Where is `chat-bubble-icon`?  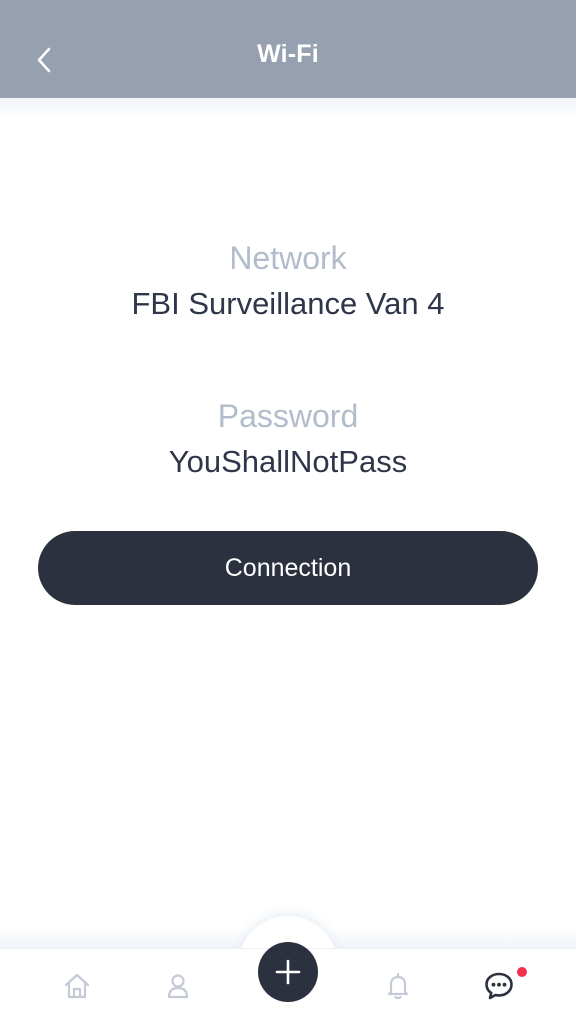 chat-bubble-icon is located at coordinates (499, 986).